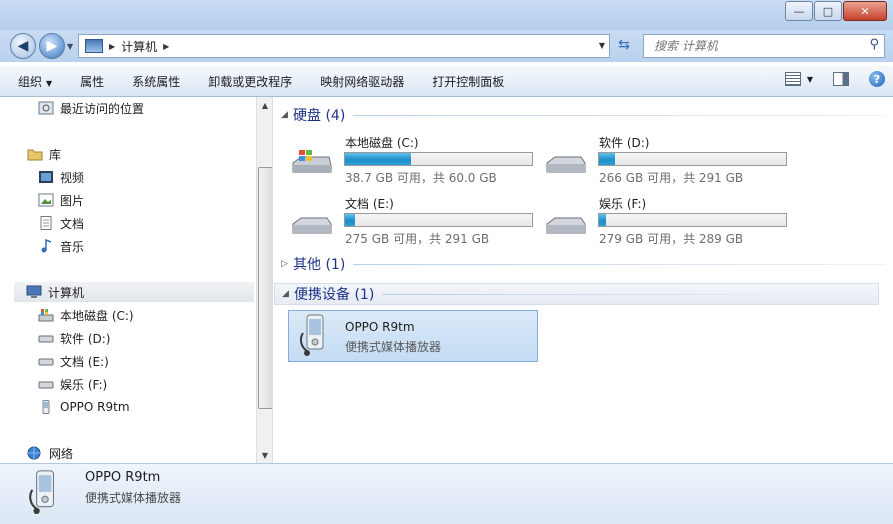 The height and width of the screenshot is (524, 893). What do you see at coordinates (66, 292) in the screenshot?
I see `sidebar-item-label: 计算机` at bounding box center [66, 292].